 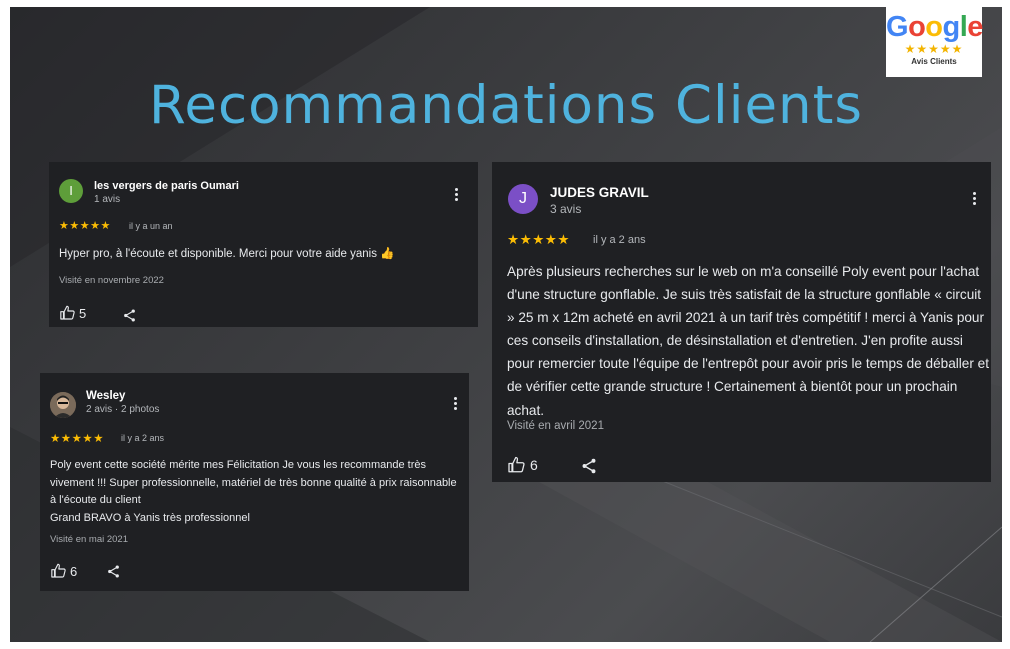 I want to click on reviewer-meta: 2 avis · 2 photos, so click(x=123, y=409).